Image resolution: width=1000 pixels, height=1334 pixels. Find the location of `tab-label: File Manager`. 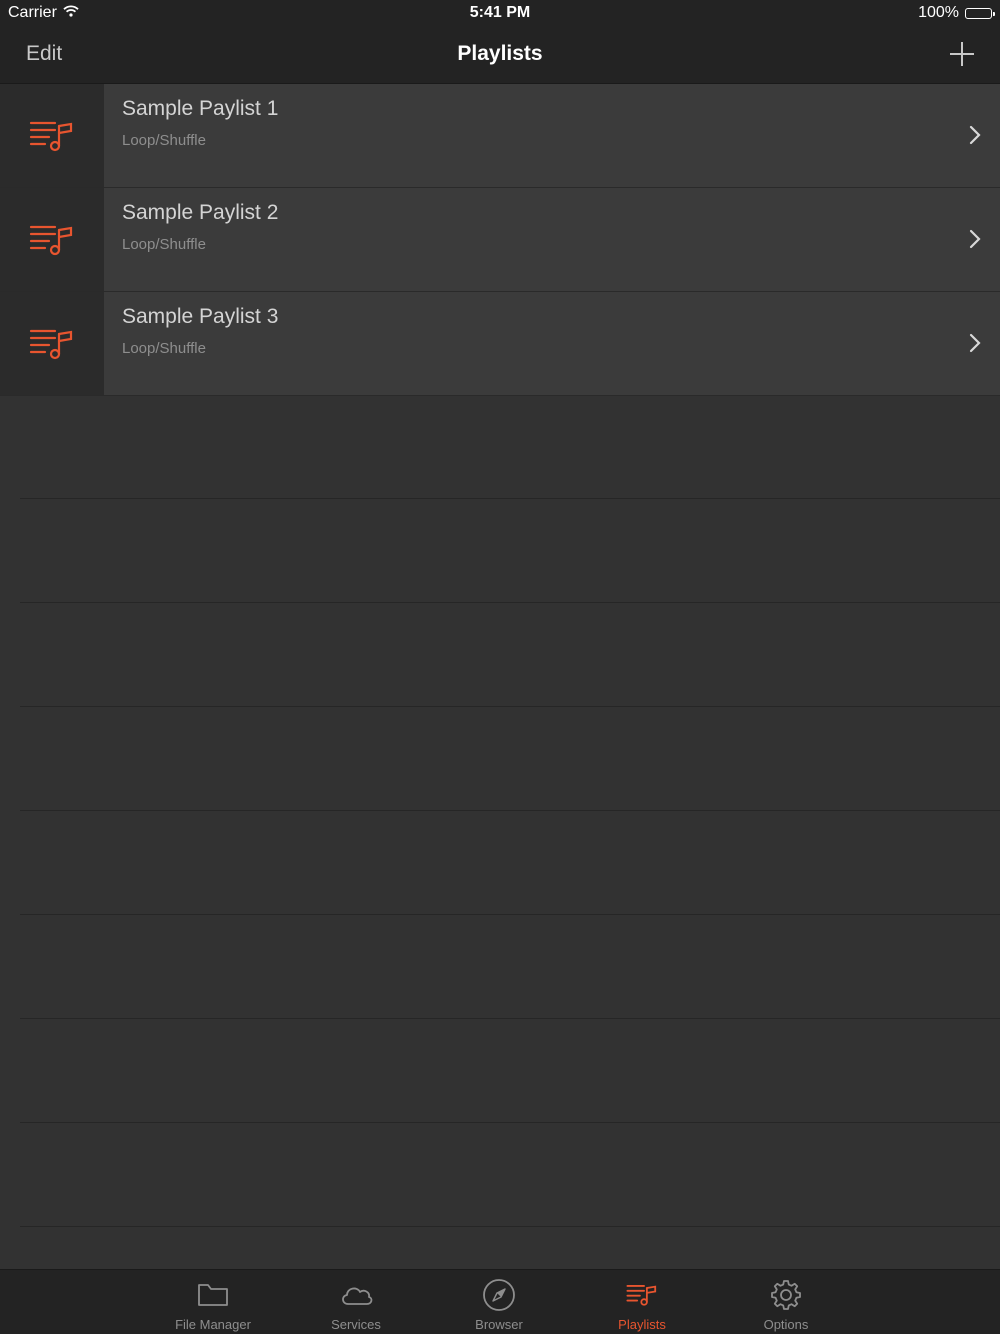

tab-label: File Manager is located at coordinates (213, 1324).